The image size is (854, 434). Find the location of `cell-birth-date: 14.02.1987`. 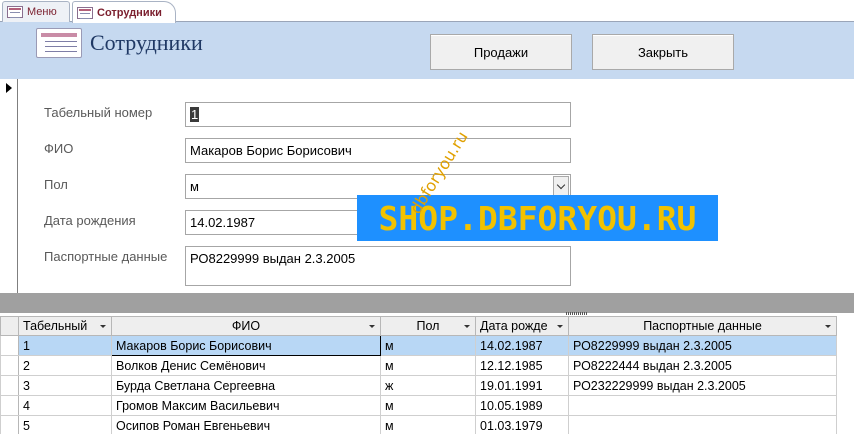

cell-birth-date: 14.02.1987 is located at coordinates (522, 345).